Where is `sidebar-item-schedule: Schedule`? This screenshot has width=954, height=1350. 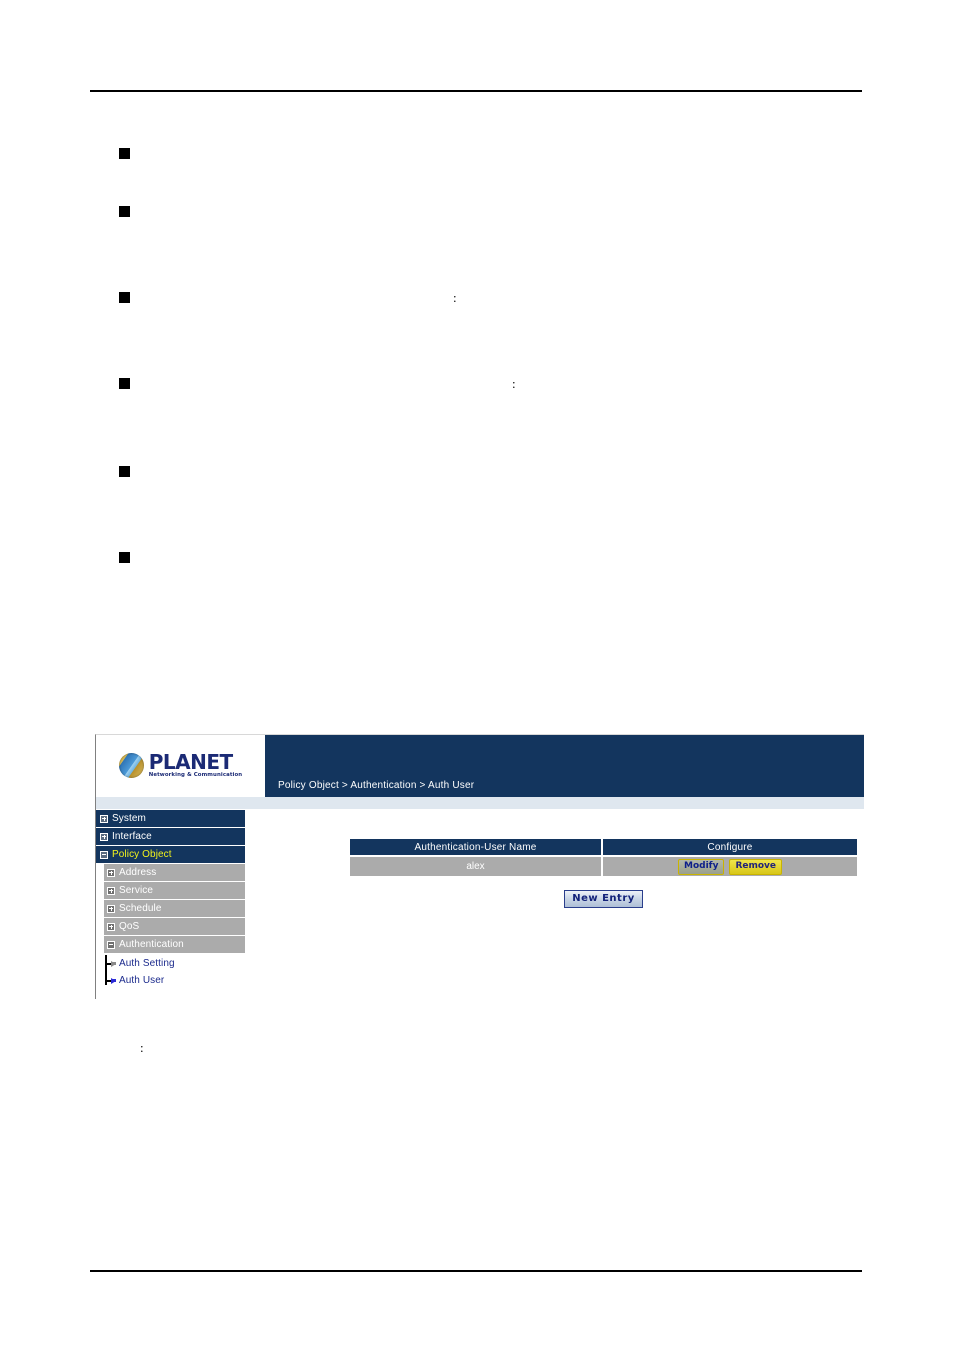 sidebar-item-schedule: Schedule is located at coordinates (174, 908).